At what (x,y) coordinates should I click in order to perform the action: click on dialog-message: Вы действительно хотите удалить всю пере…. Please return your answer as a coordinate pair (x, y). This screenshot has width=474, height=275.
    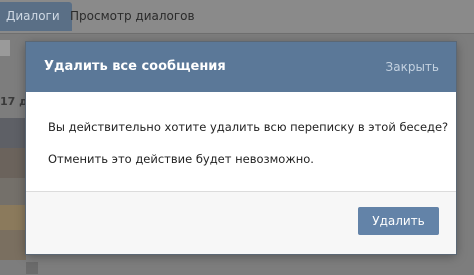
    Looking at the image, I should click on (248, 127).